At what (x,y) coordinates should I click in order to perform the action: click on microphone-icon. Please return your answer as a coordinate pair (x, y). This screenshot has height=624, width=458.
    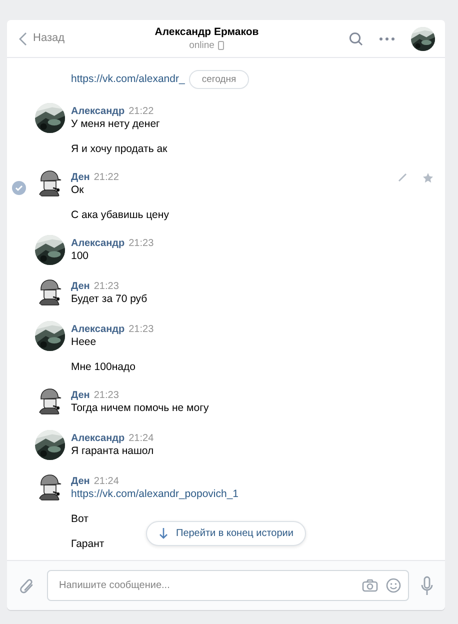
    Looking at the image, I should click on (427, 586).